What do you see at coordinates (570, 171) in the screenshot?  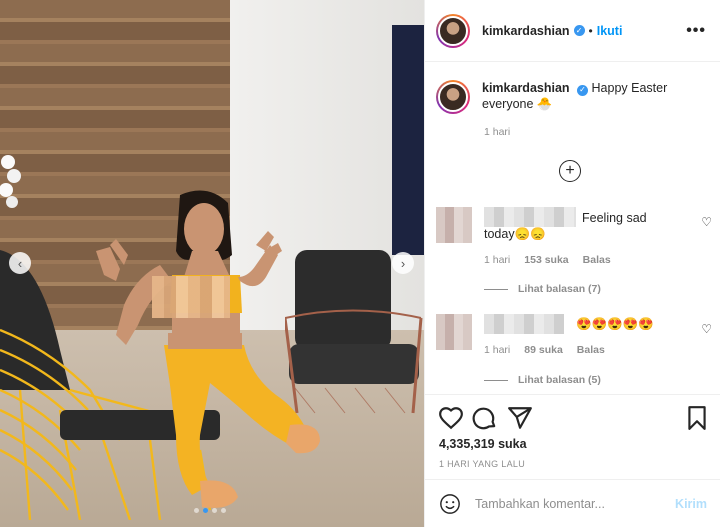 I see `load-more-comments-plus-icon: +` at bounding box center [570, 171].